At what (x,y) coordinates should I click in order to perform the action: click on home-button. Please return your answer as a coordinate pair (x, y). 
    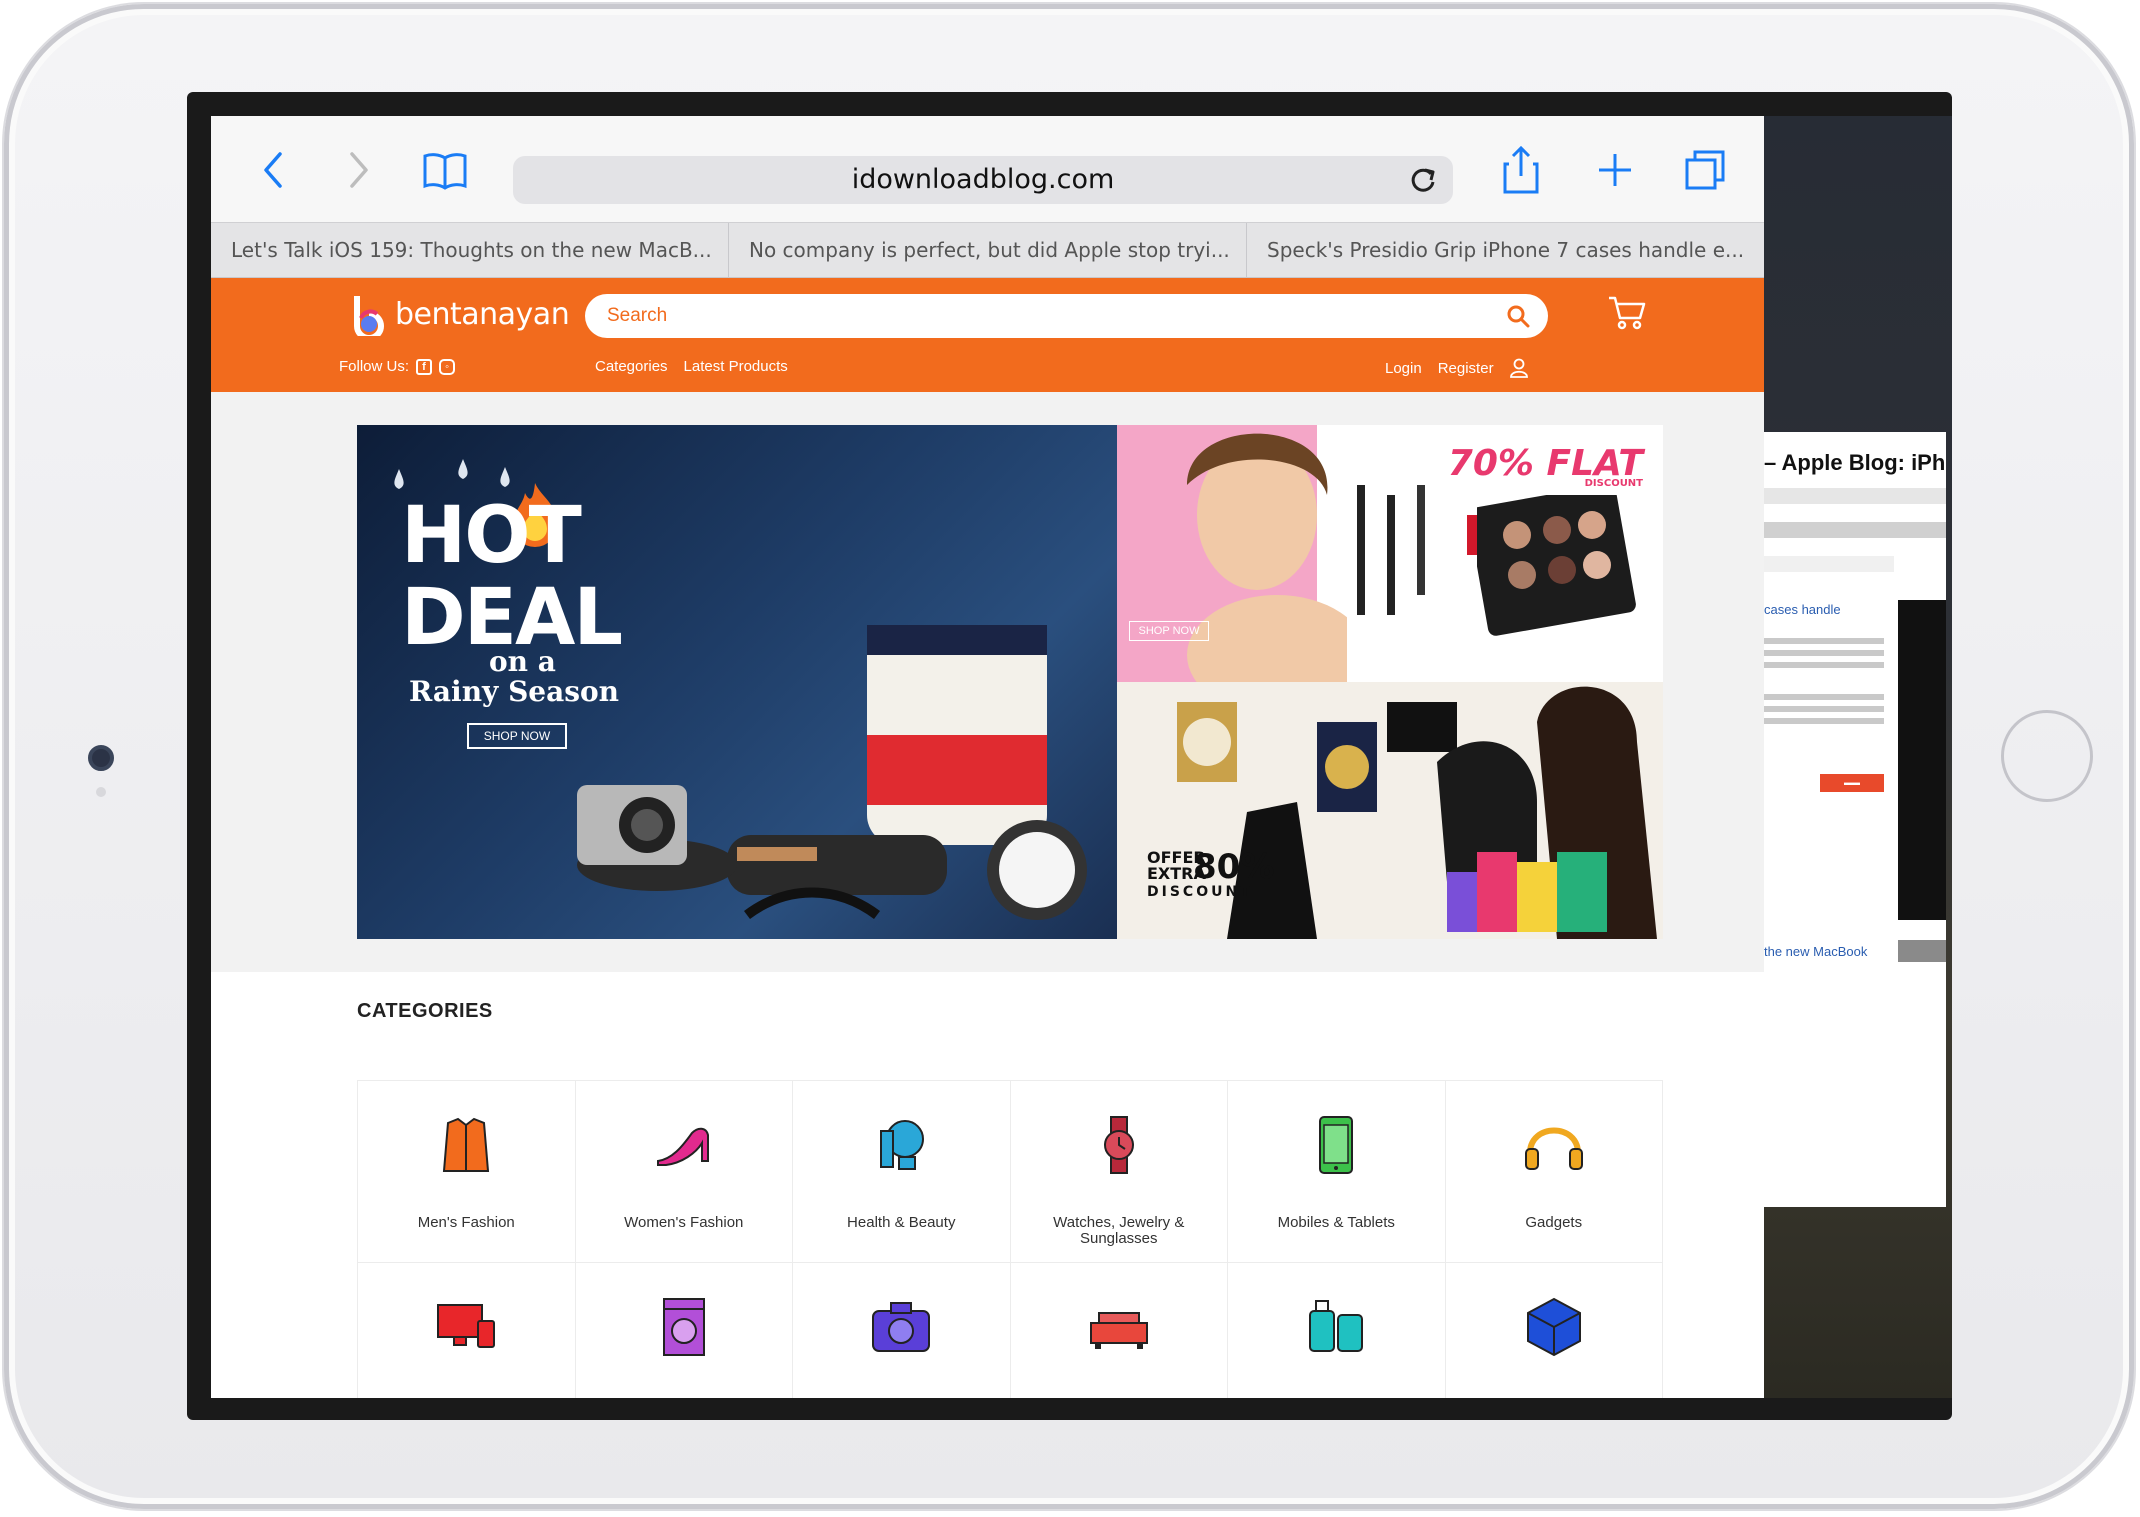
    Looking at the image, I should click on (2047, 756).